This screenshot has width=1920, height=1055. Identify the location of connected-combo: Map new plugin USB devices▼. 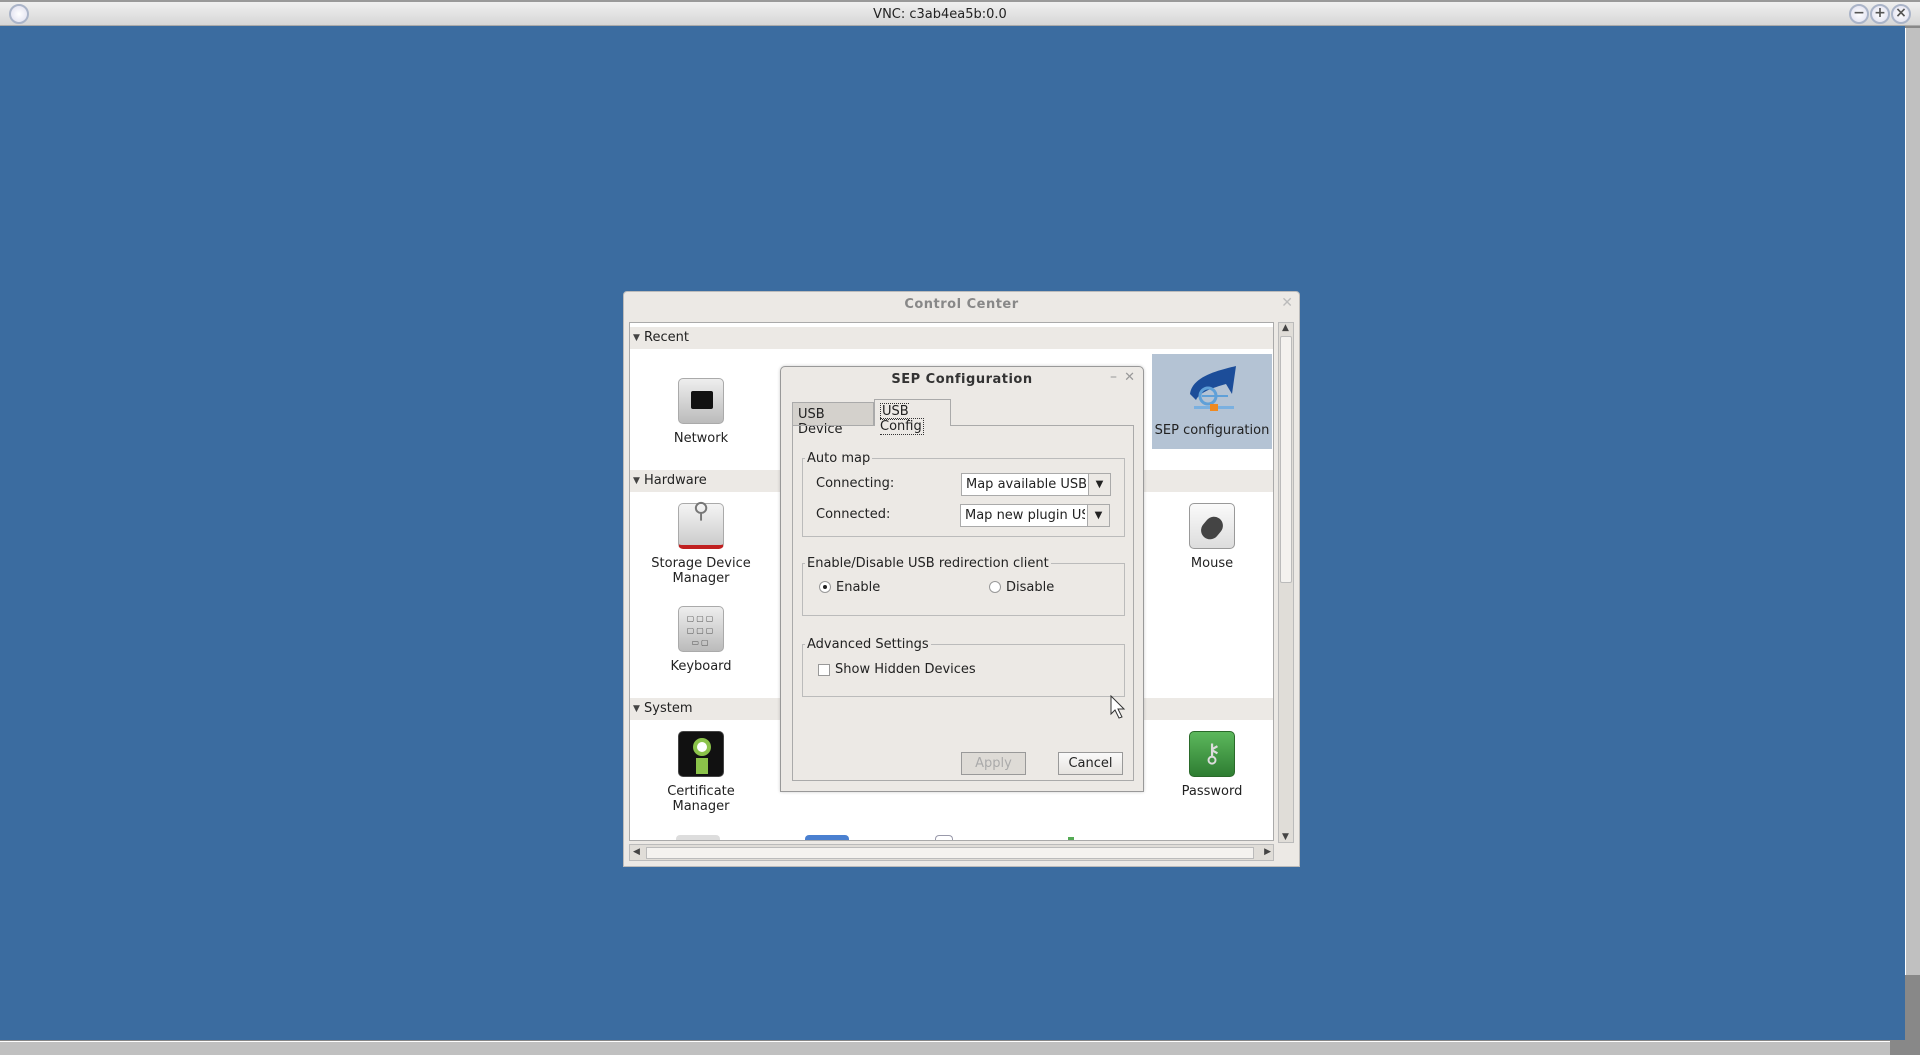
(1035, 515).